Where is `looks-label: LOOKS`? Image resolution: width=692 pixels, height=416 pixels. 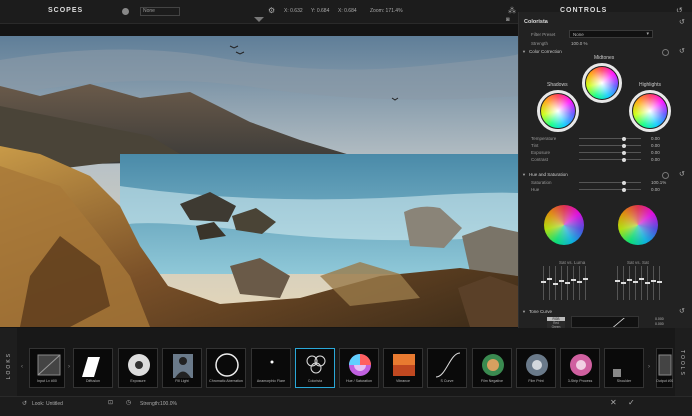 looks-label: LOOKS is located at coordinates (9, 365).